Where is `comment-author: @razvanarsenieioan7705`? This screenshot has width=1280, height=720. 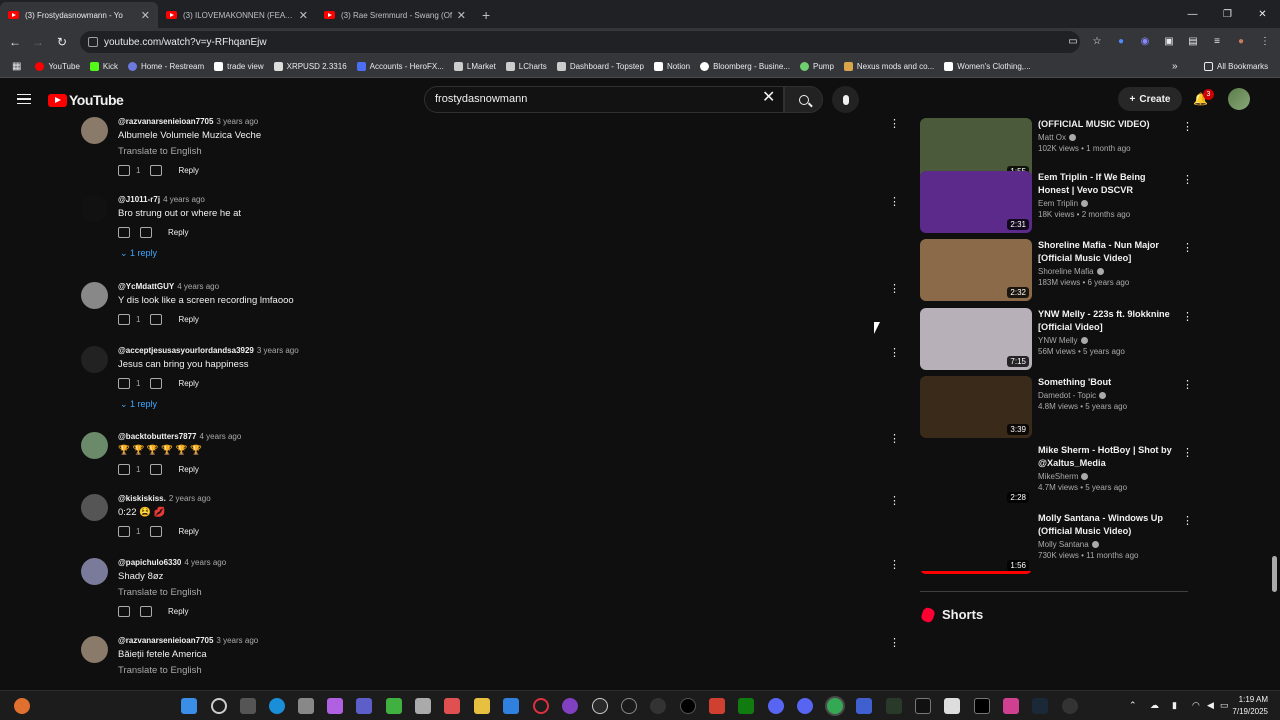
comment-author: @razvanarsenieioan7705 is located at coordinates (165, 121).